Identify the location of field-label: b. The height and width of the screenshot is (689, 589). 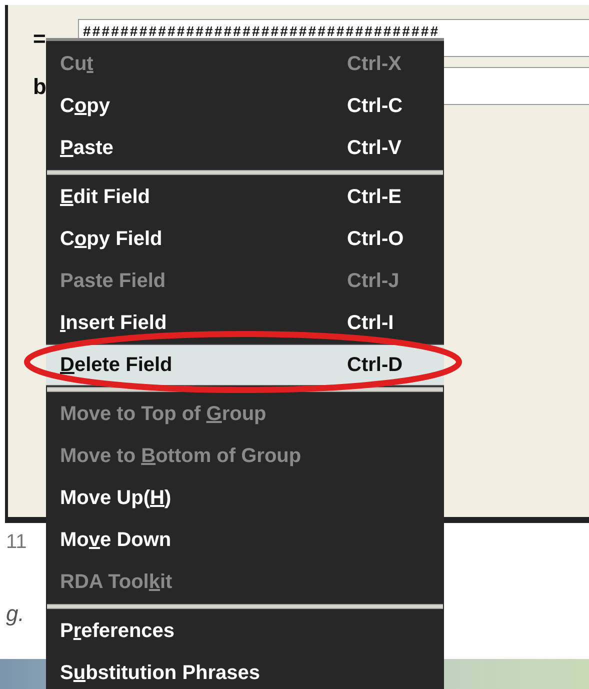
(40, 86).